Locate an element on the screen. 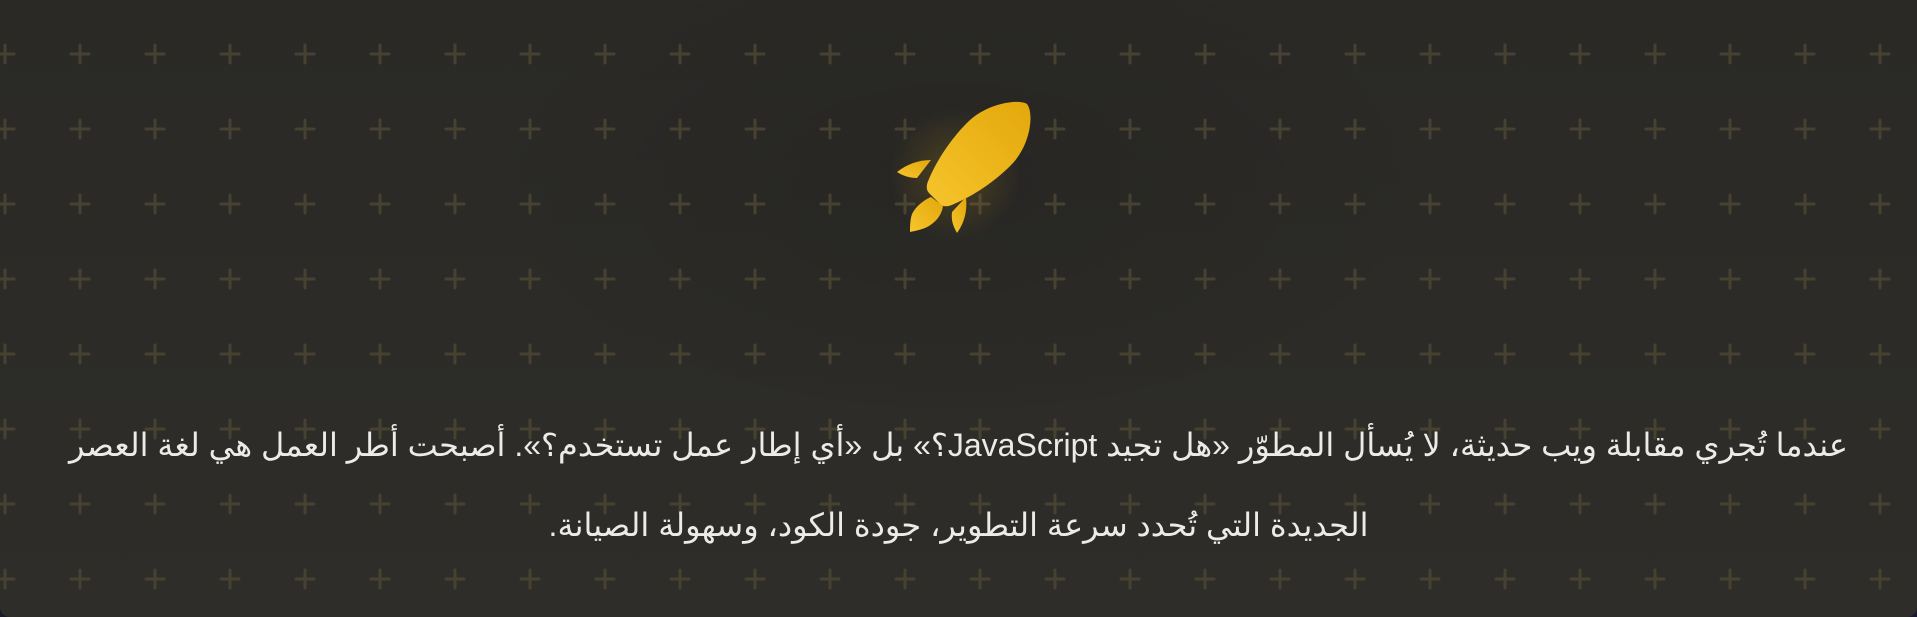 This screenshot has width=1917, height=617. rocket-icon is located at coordinates (964, 167).